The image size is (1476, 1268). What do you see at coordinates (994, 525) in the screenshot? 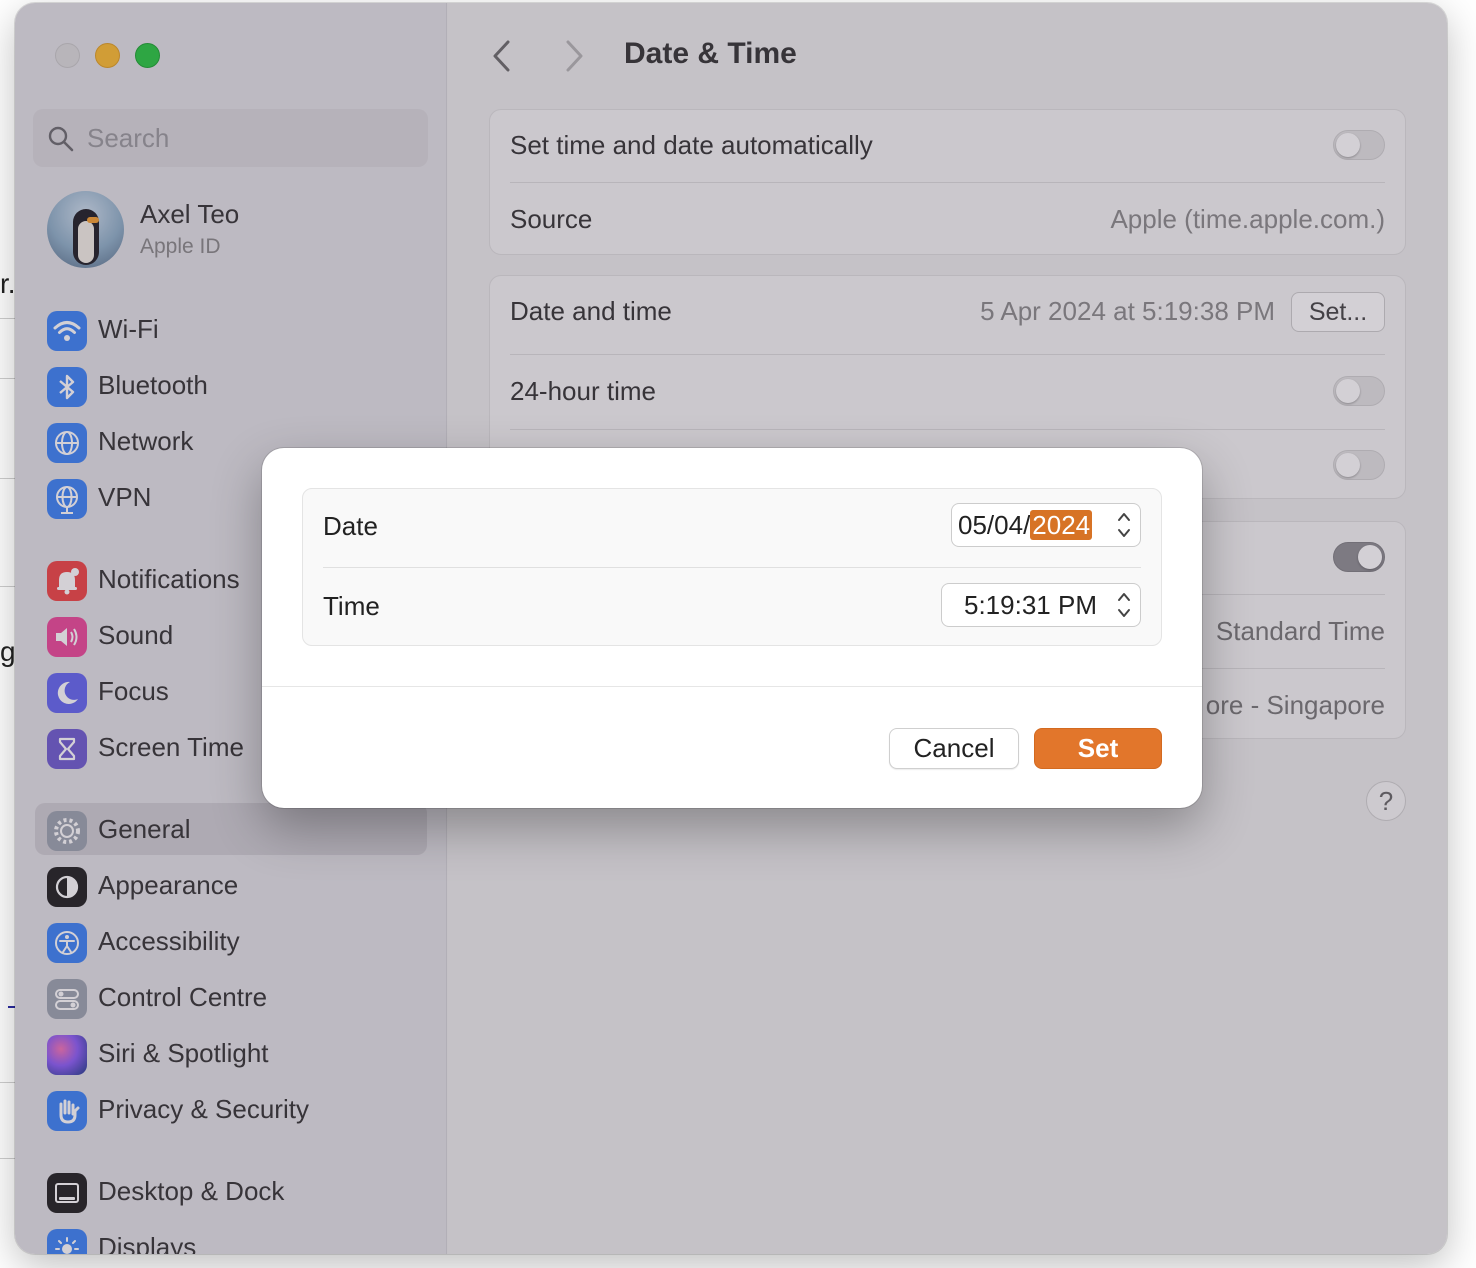
I see `date-day-month: 05/04/` at bounding box center [994, 525].